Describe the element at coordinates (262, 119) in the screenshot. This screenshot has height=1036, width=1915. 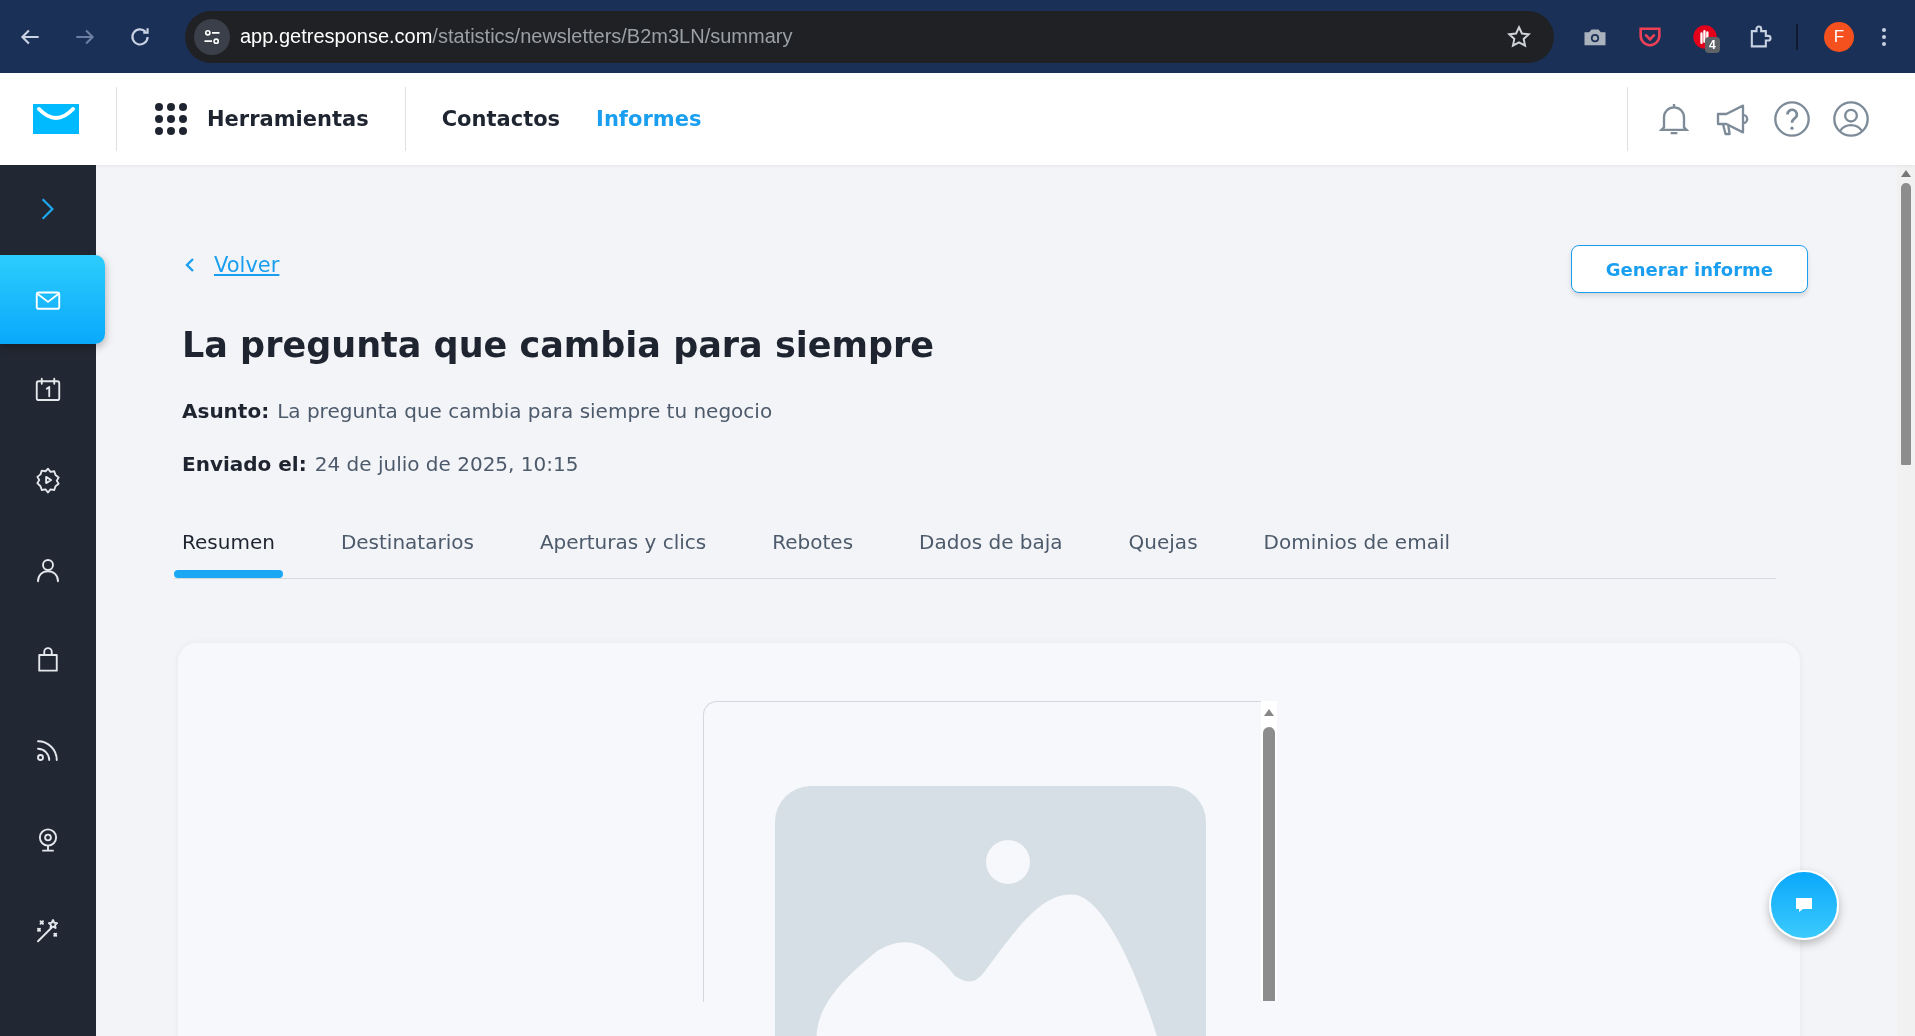
I see `tools-menu-button: Herramientas` at that location.